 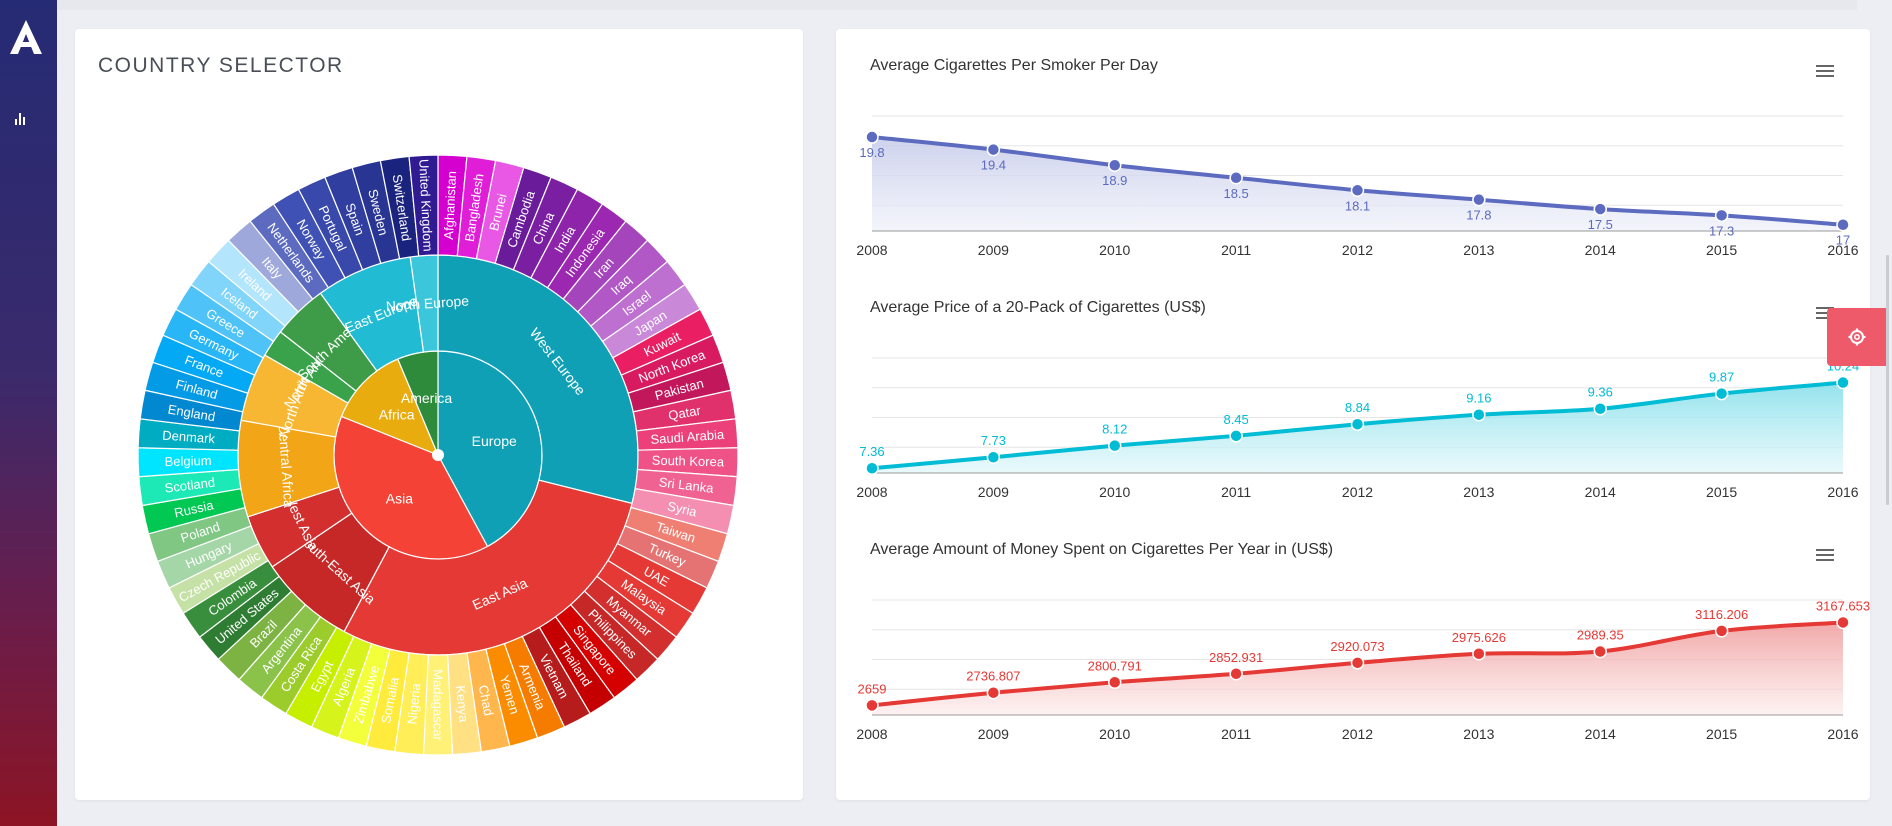 I want to click on data-label: 2736.807, so click(x=993, y=676).